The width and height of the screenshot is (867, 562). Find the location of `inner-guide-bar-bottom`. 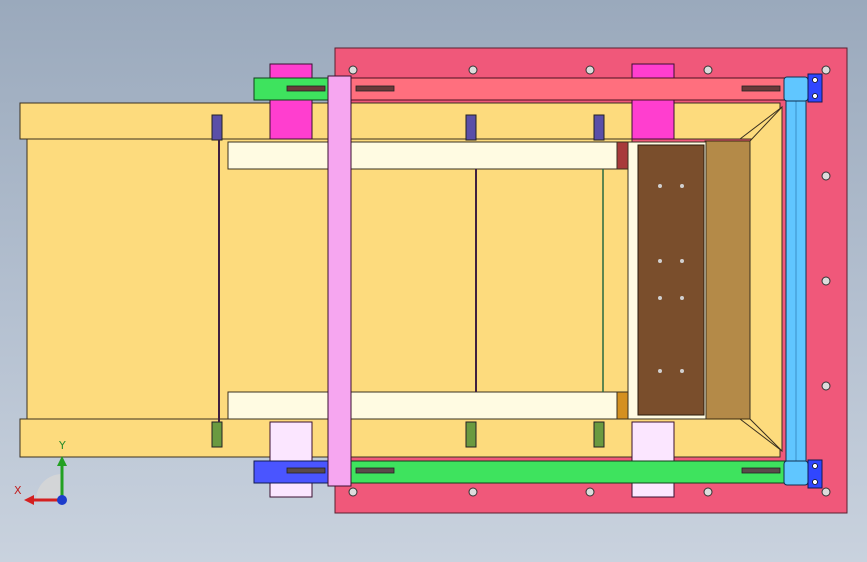

inner-guide-bar-bottom is located at coordinates (423, 405).